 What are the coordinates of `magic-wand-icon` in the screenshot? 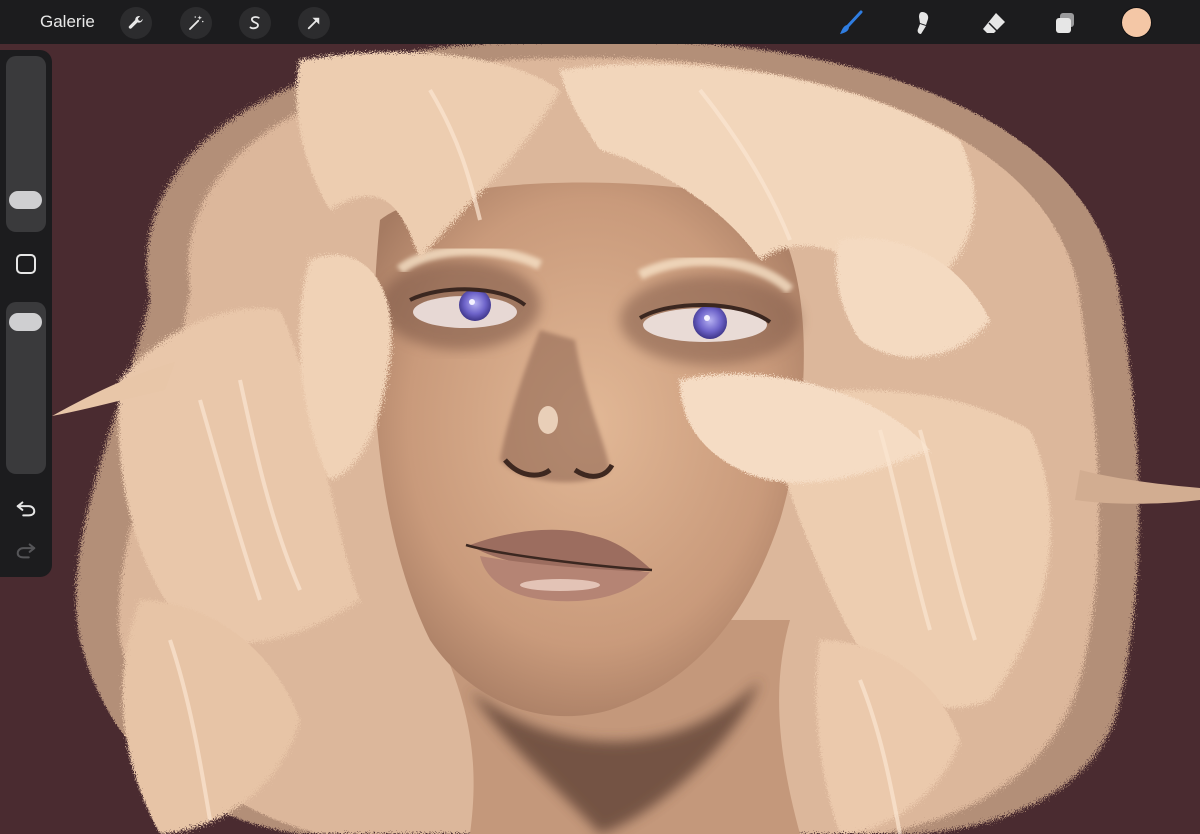 It's located at (196, 22).